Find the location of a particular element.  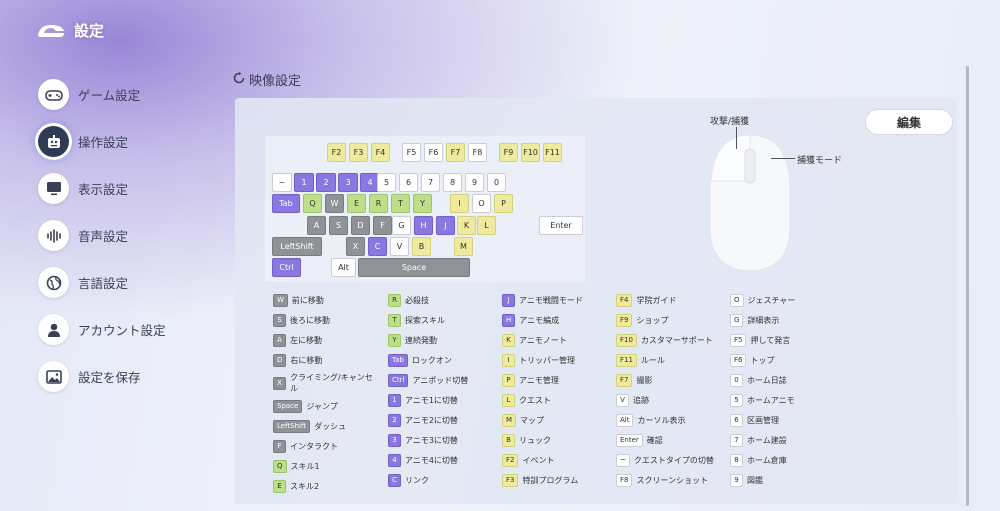

key-leftshift: LeftShift is located at coordinates (297, 246).